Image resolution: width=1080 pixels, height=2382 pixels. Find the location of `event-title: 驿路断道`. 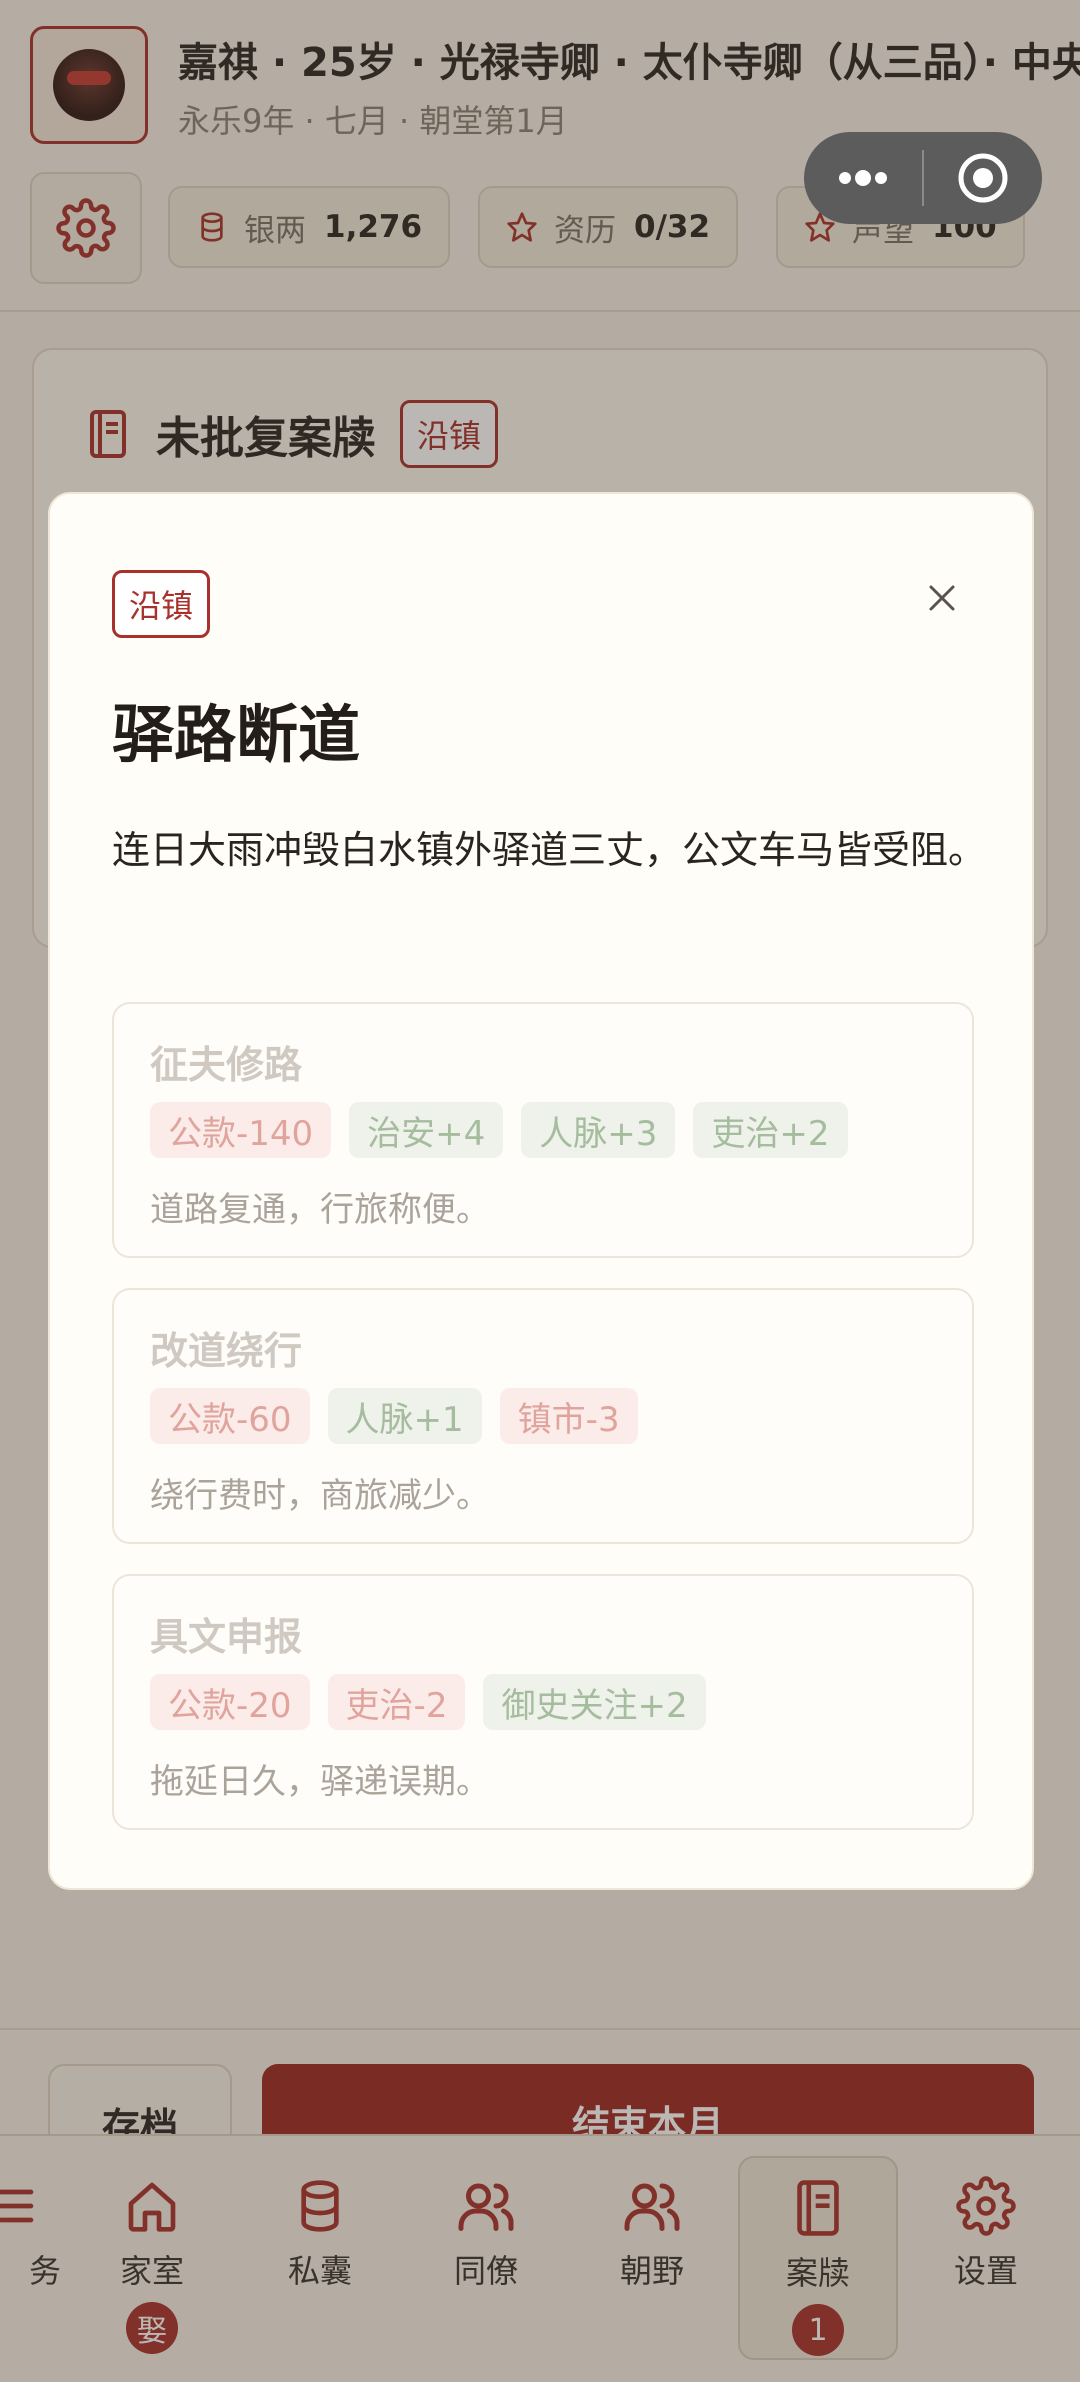

event-title: 驿路断道 is located at coordinates (236, 734).